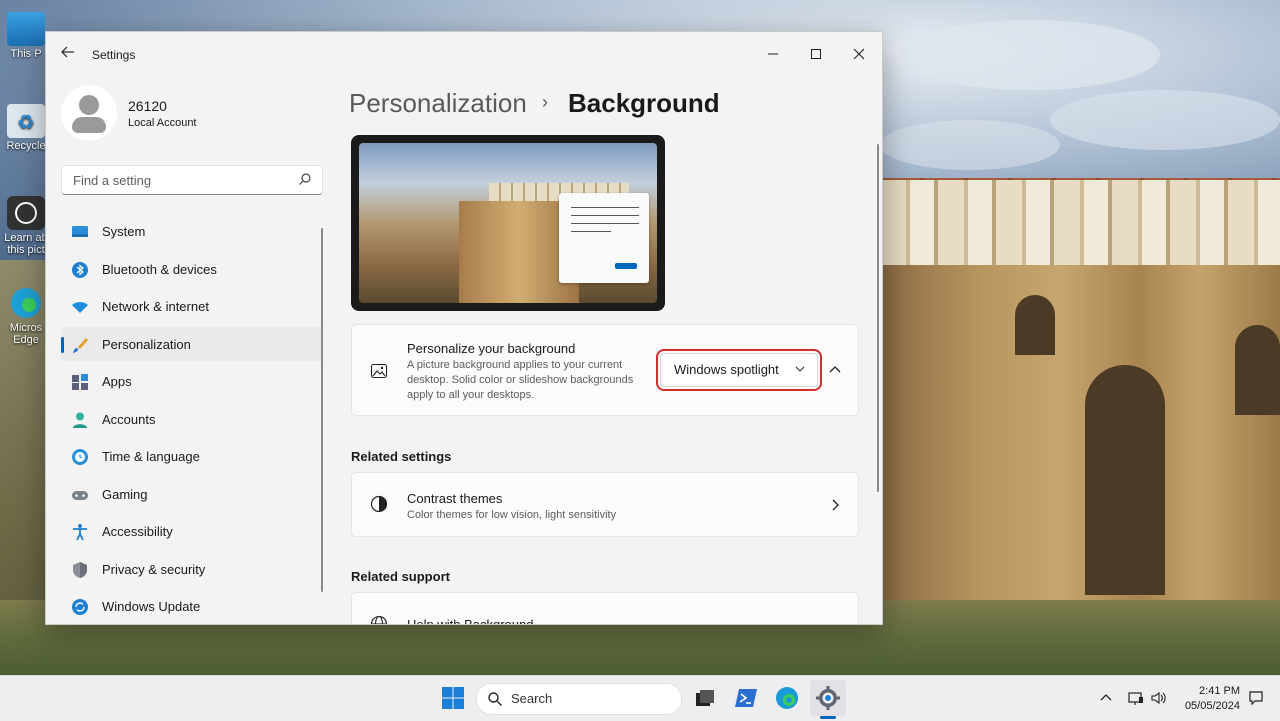 This screenshot has height=721, width=1280. I want to click on recycle-bin-icon: ♻, so click(26, 121).